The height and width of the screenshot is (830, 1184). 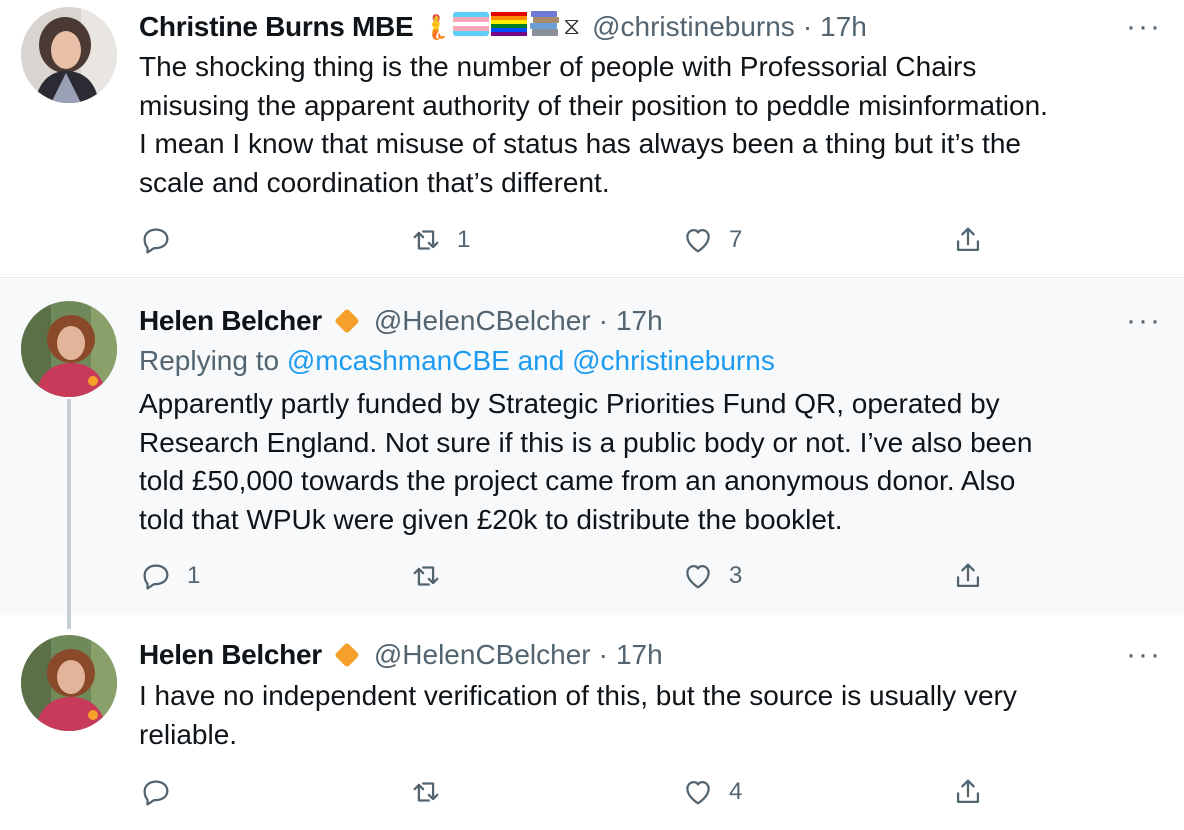 What do you see at coordinates (169, 576) in the screenshot?
I see `reply-button: 1` at bounding box center [169, 576].